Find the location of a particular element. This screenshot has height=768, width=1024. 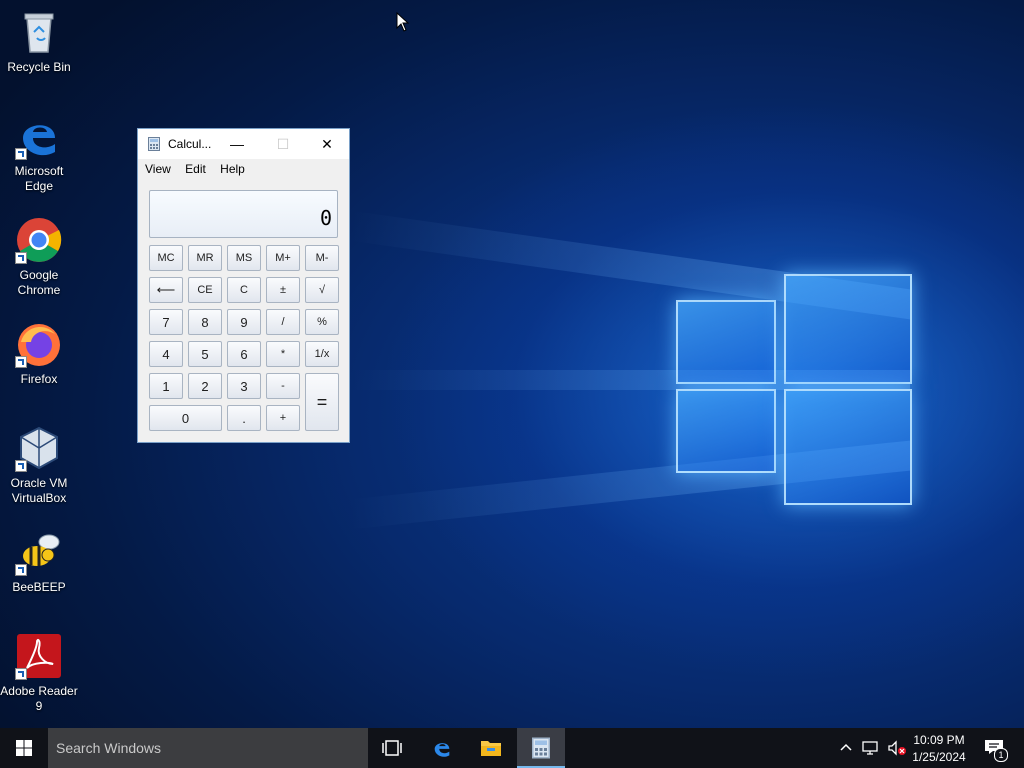

taskbar-edge-button is located at coordinates (442, 748).